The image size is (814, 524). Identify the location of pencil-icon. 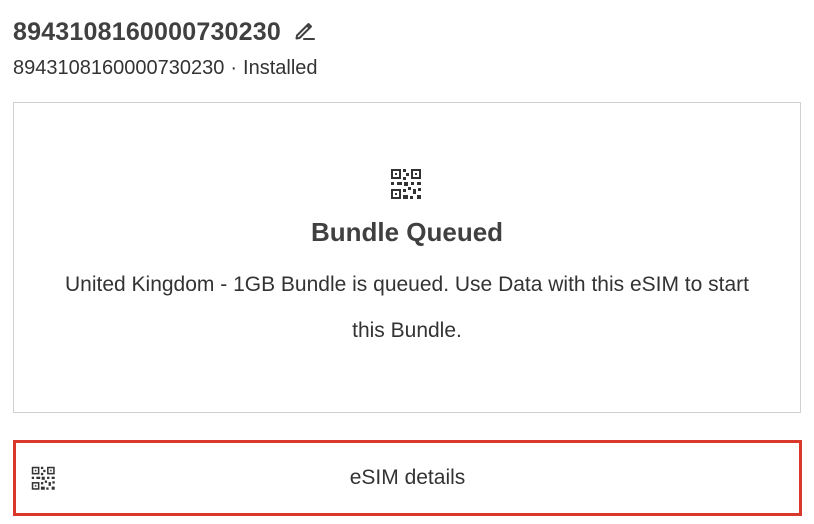
(305, 32).